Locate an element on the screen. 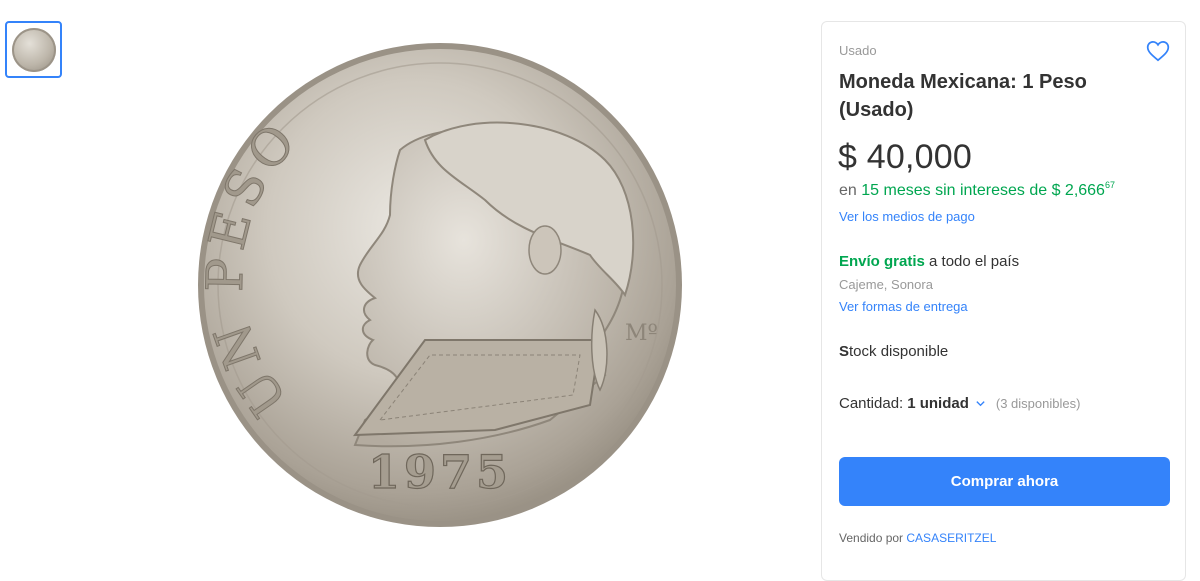 The width and height of the screenshot is (1200, 581). coin-ear is located at coordinates (545, 250).